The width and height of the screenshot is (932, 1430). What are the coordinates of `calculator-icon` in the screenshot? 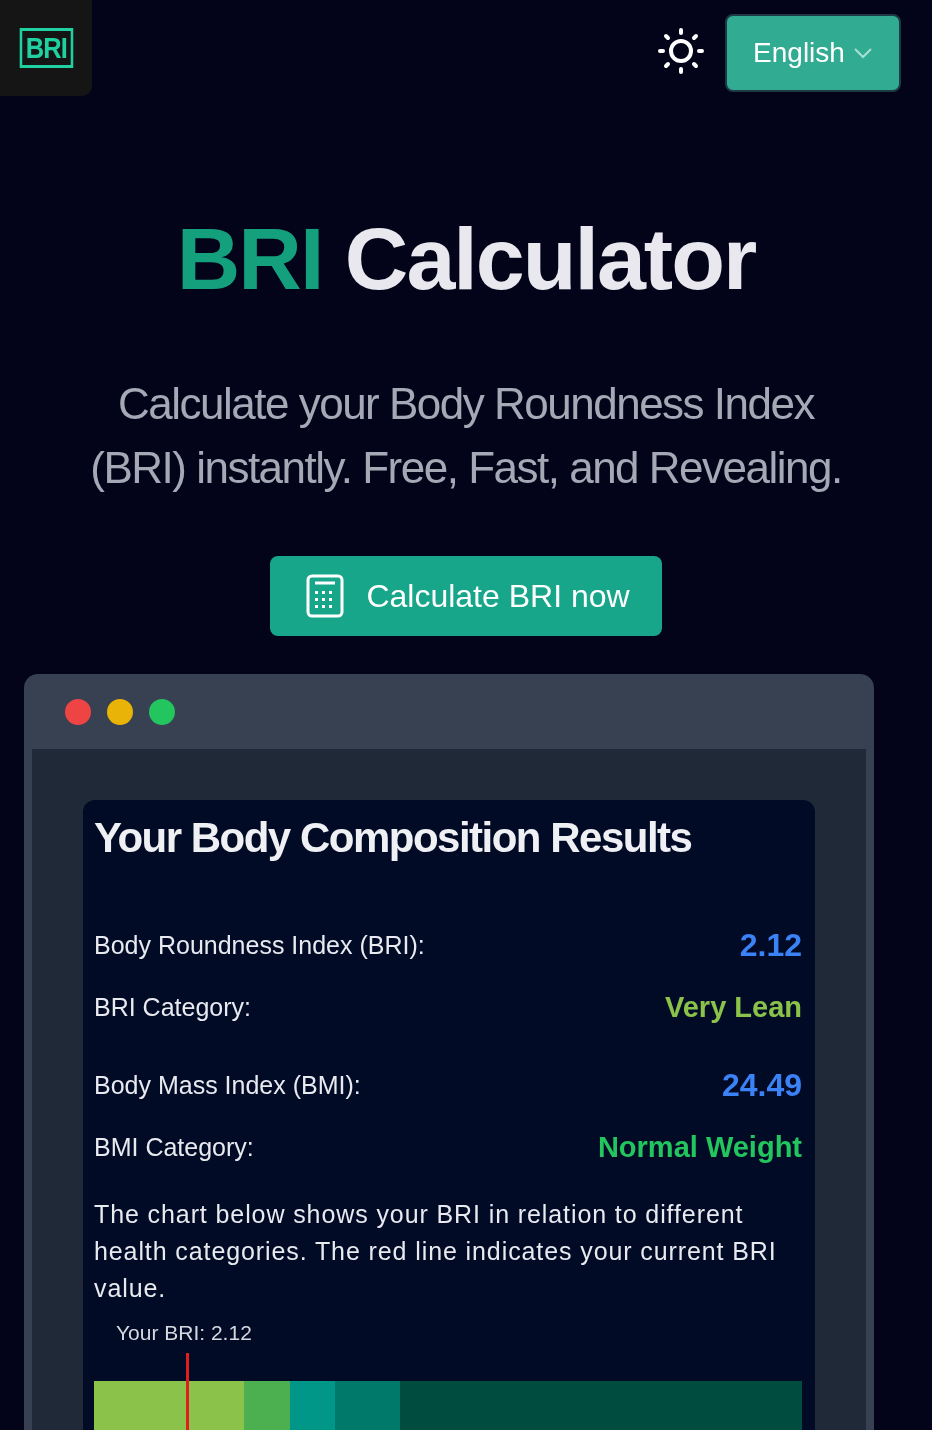 It's located at (325, 596).